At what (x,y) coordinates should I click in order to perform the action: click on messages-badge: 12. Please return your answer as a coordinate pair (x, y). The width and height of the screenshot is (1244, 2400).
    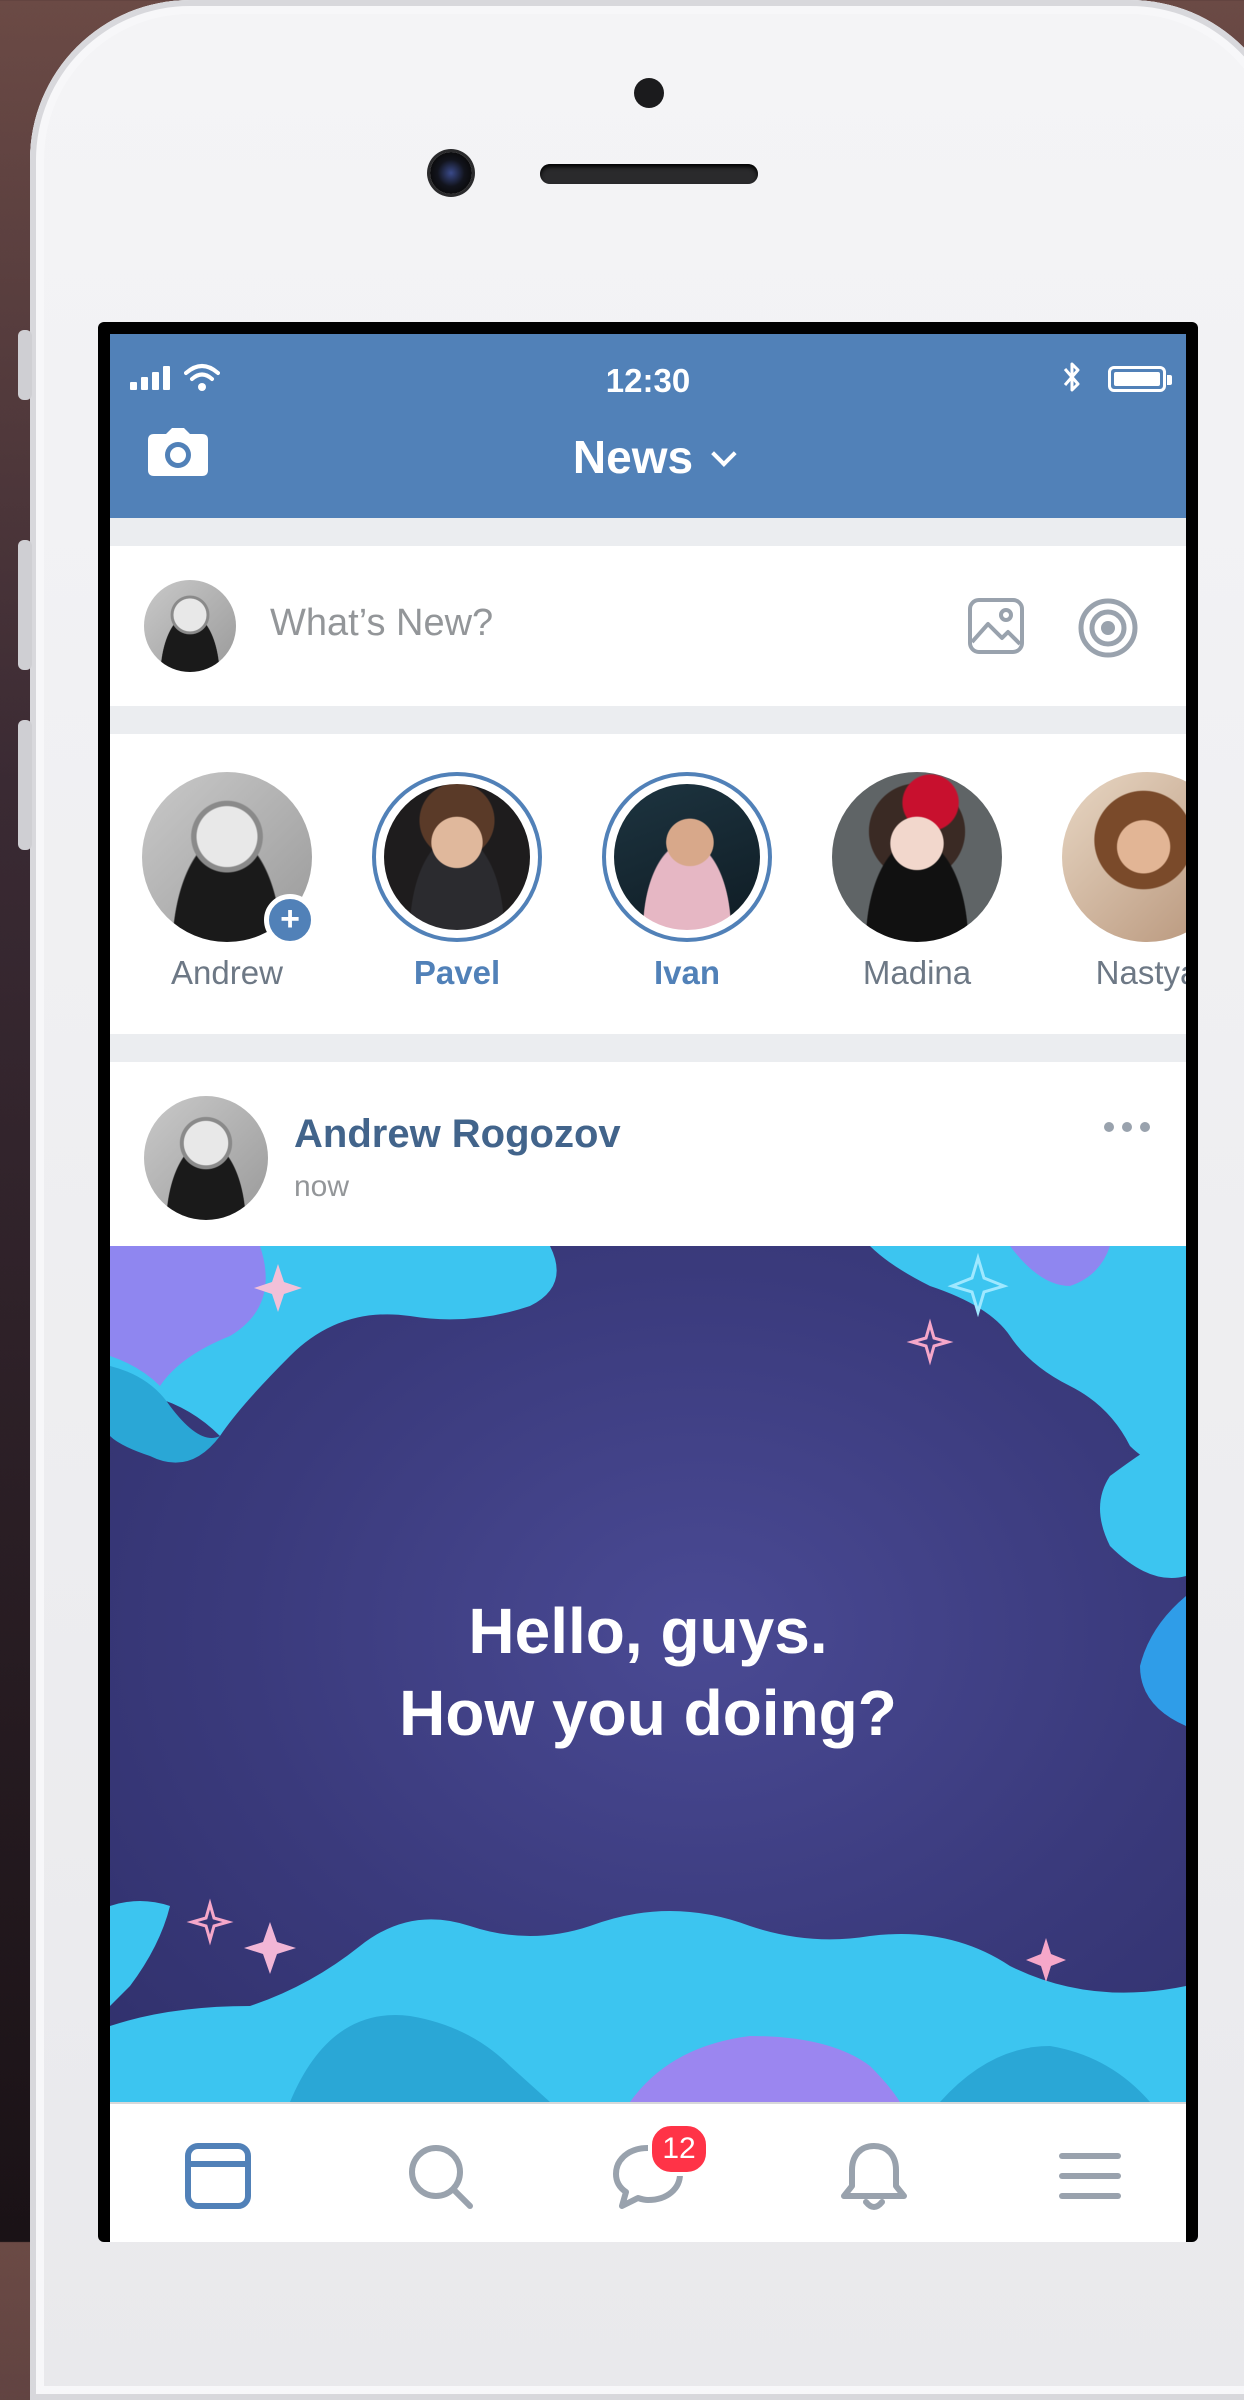
    Looking at the image, I should click on (679, 2149).